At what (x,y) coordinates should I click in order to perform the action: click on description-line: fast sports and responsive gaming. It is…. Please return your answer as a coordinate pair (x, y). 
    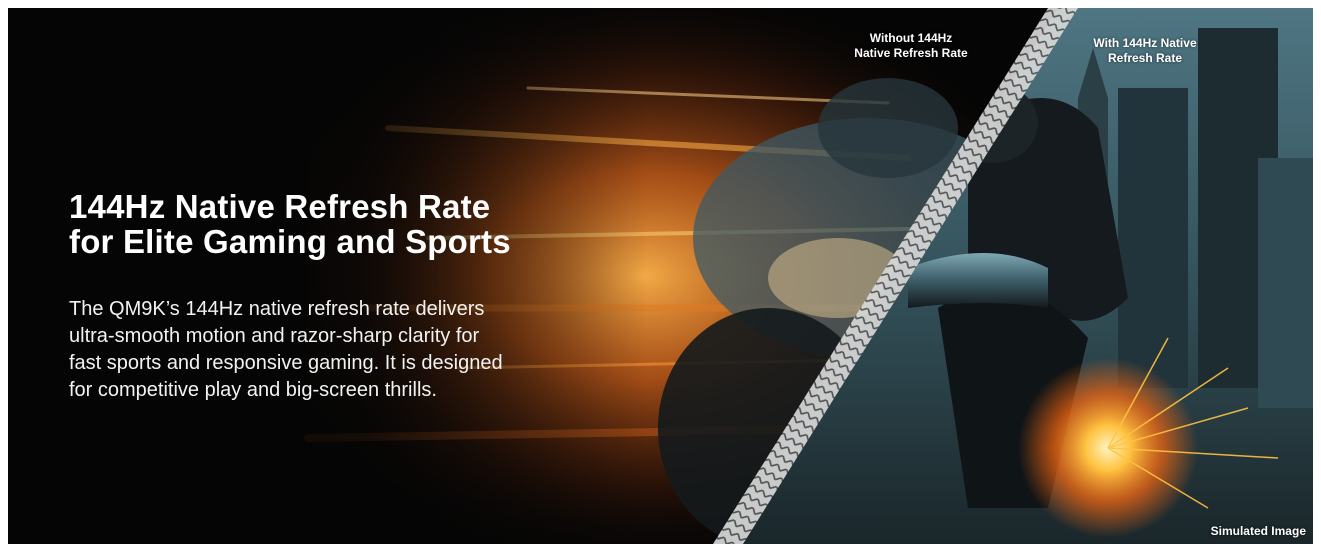
    Looking at the image, I should click on (286, 363).